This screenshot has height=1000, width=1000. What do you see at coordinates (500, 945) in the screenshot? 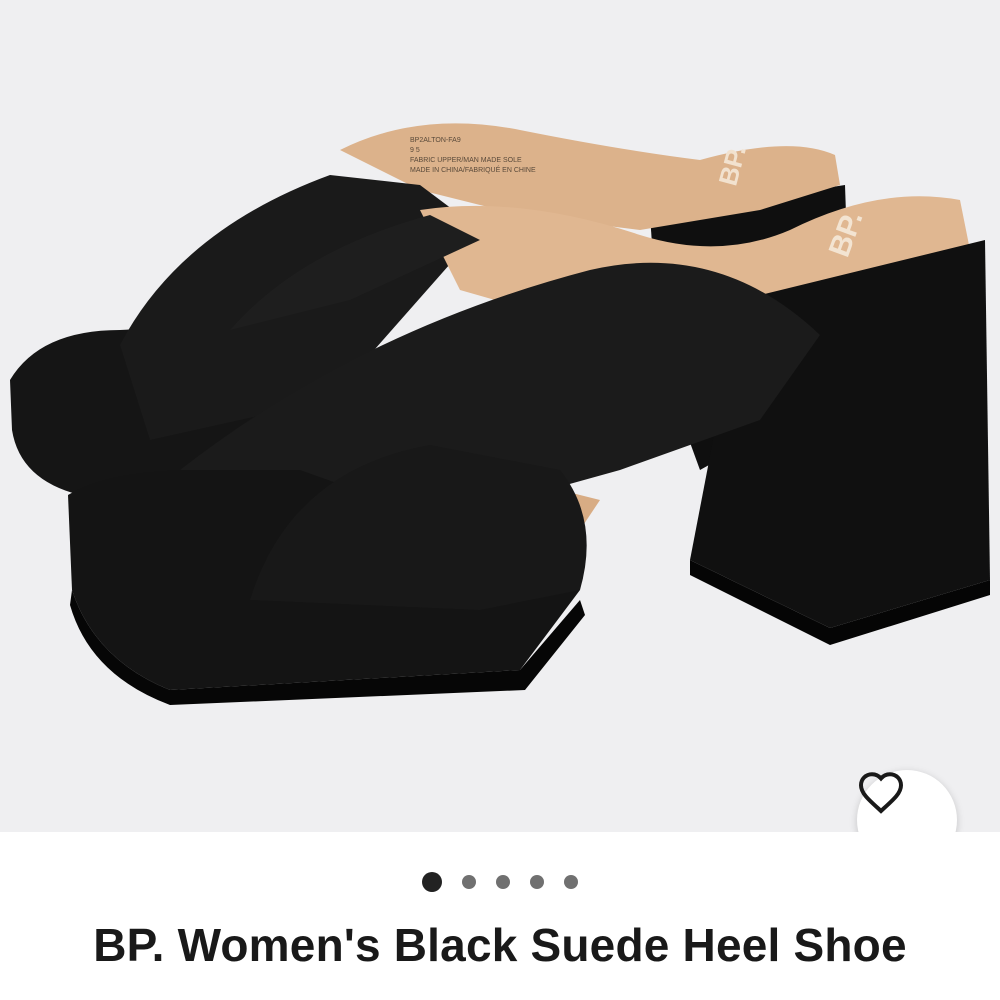
I see `product-title: BP. Women's Black Suede Heel Shoe` at bounding box center [500, 945].